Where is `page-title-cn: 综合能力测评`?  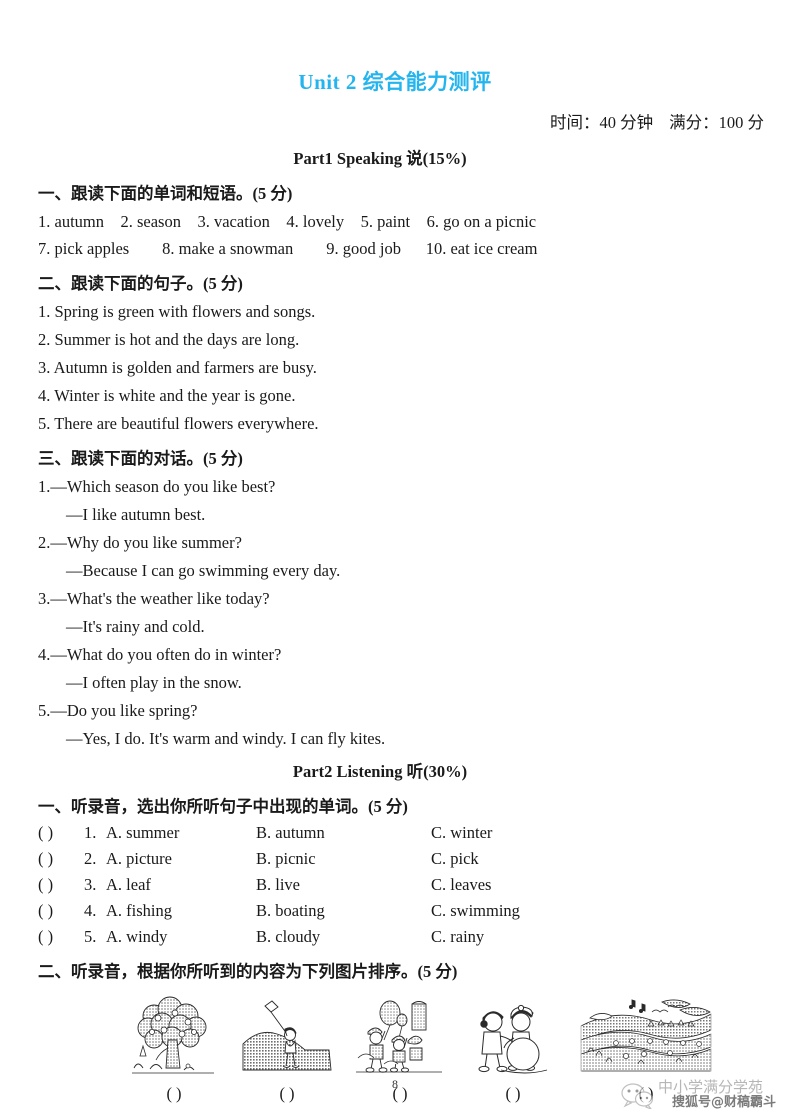 page-title-cn: 综合能力测评 is located at coordinates (427, 82).